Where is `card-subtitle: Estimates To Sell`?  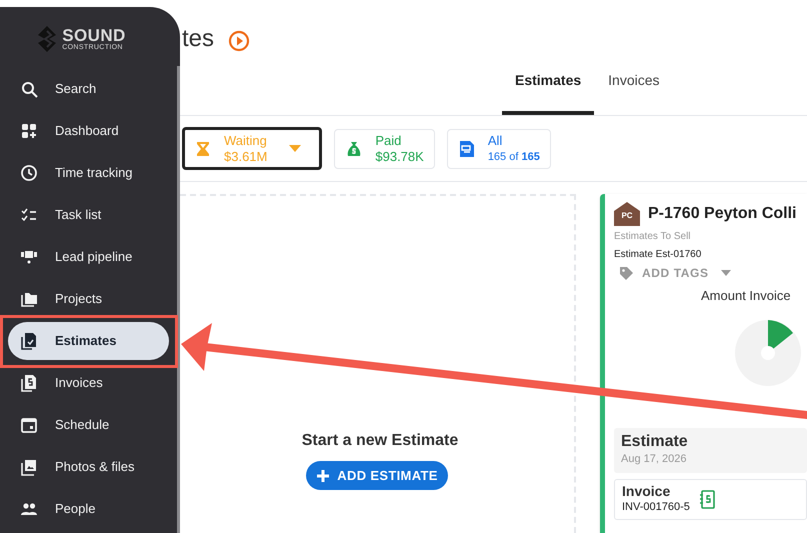 card-subtitle: Estimates To Sell is located at coordinates (653, 237).